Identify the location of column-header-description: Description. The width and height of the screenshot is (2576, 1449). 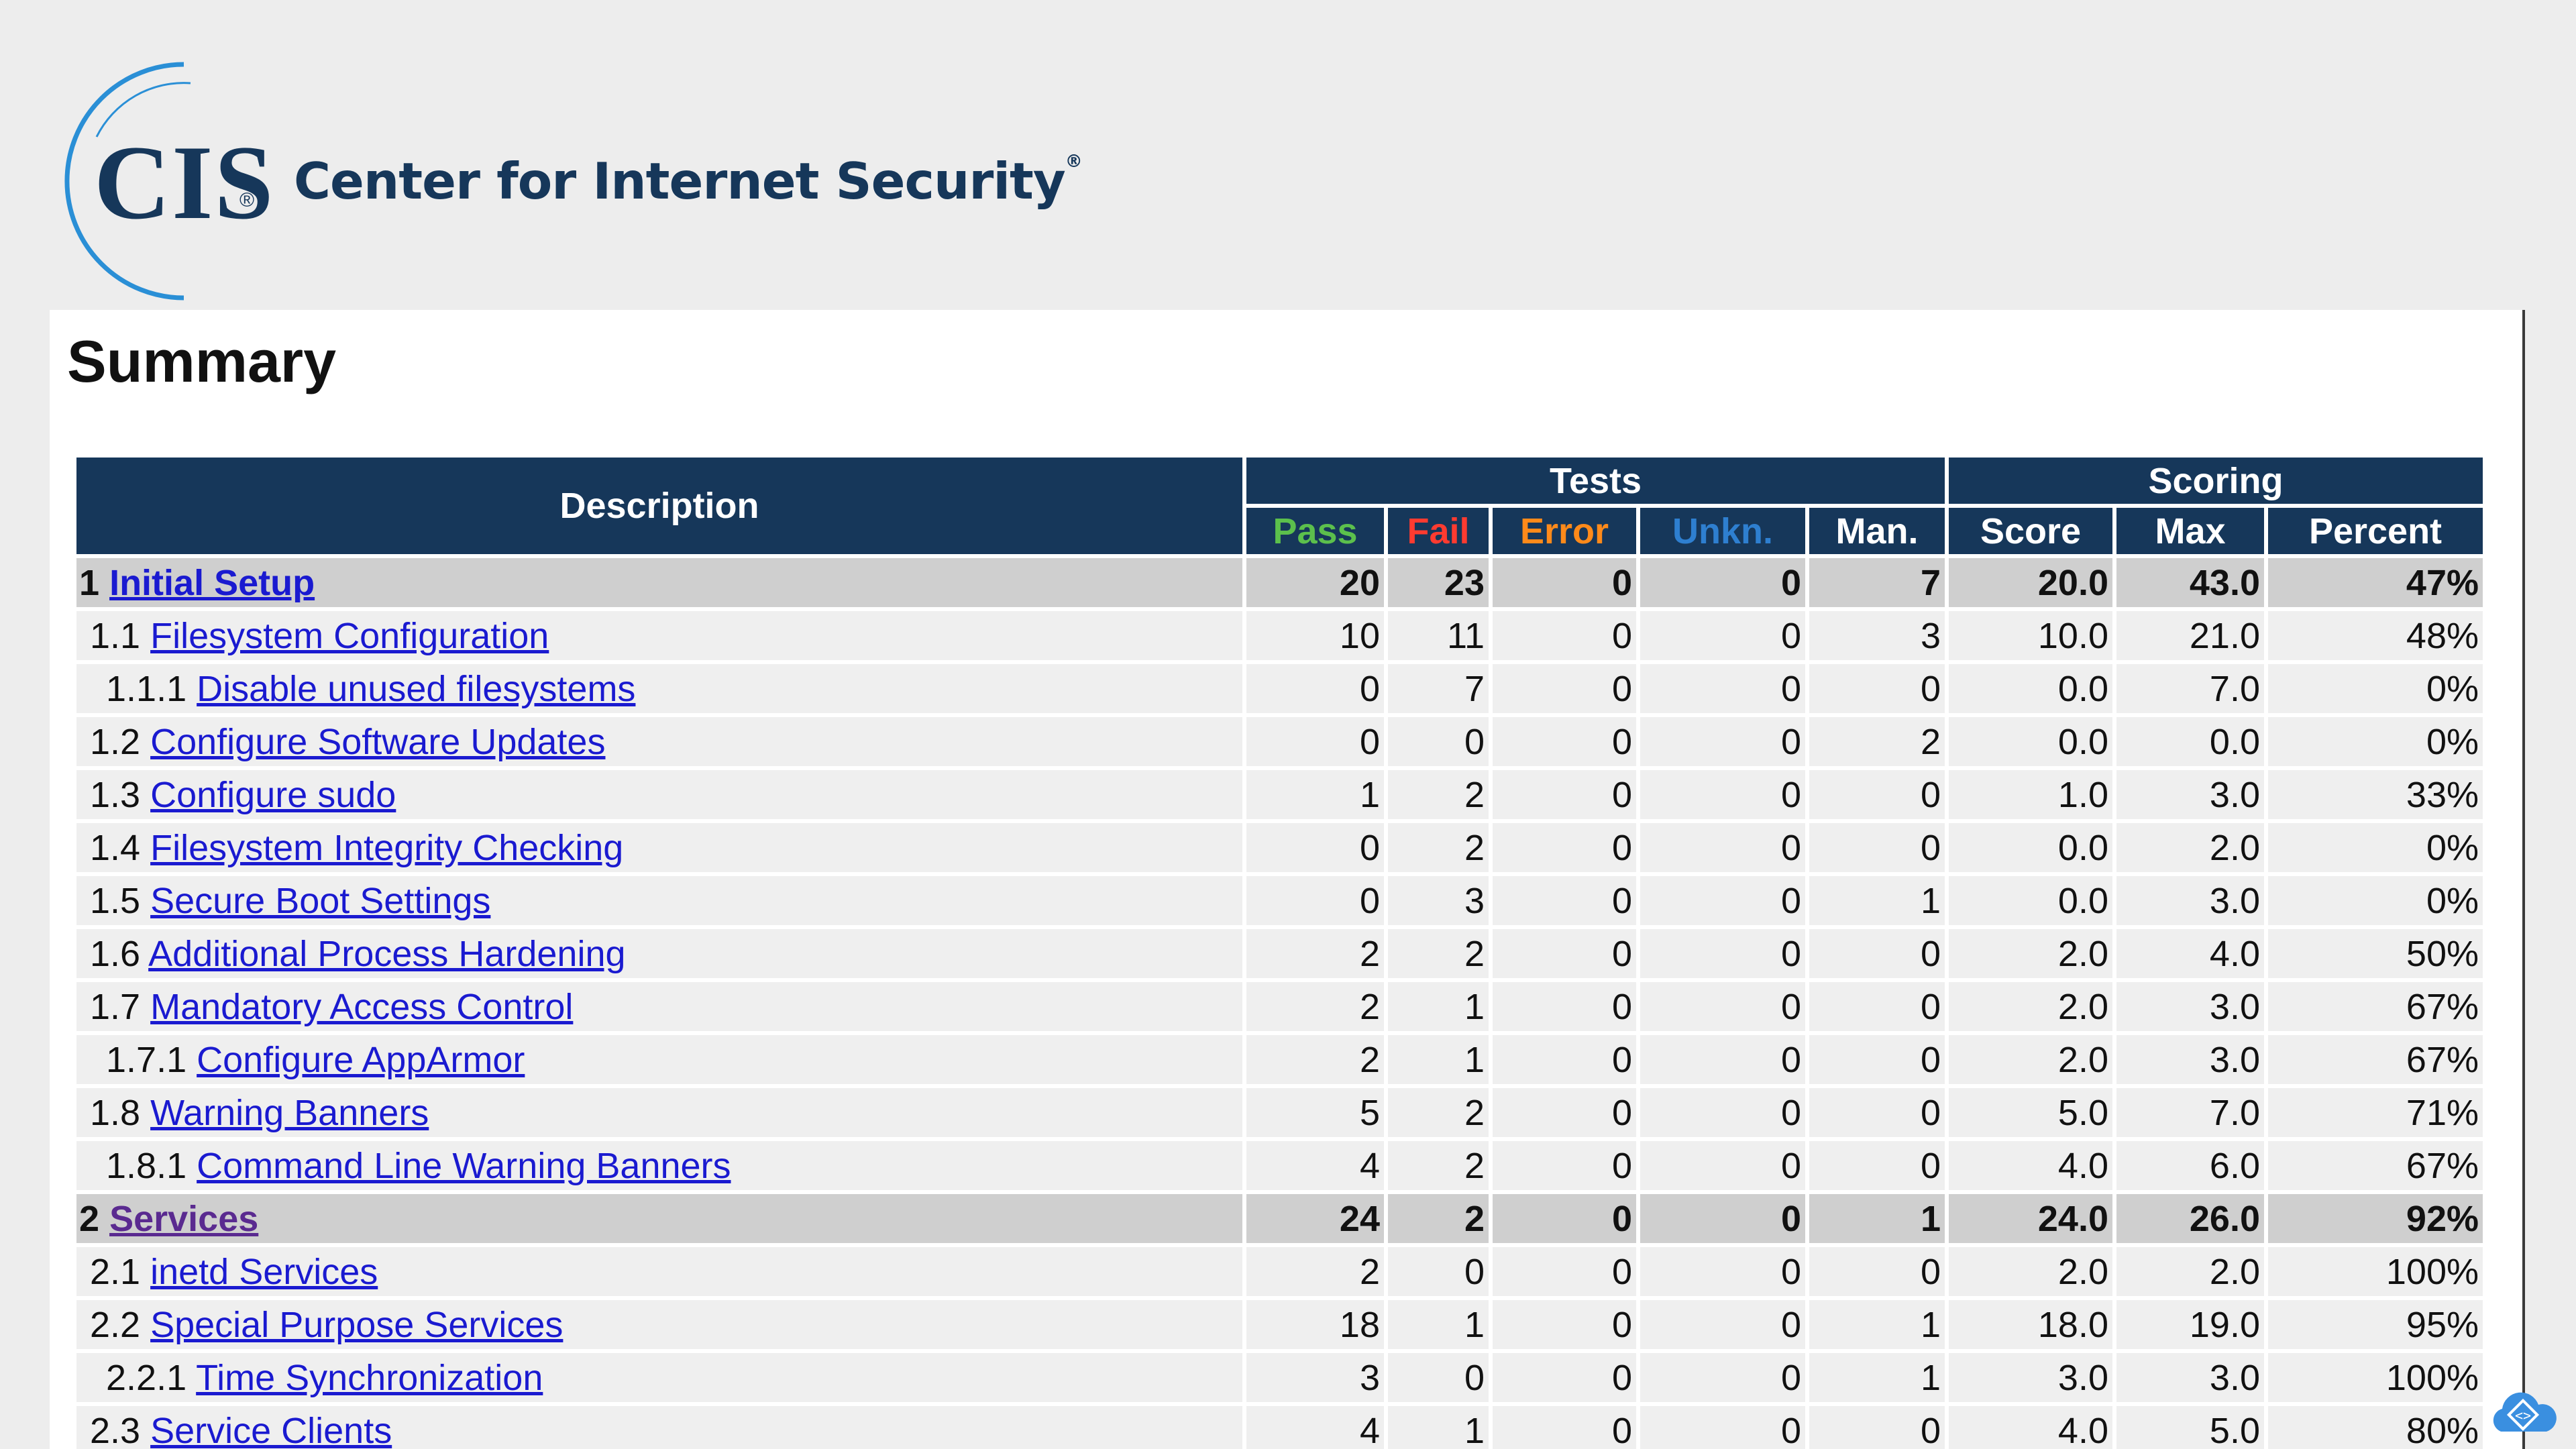
(659, 506).